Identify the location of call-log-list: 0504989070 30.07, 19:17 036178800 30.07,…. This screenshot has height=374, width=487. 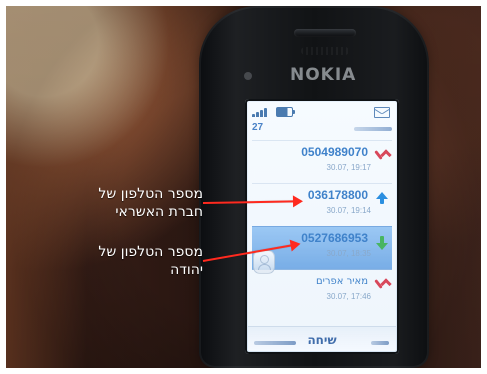
(322, 228).